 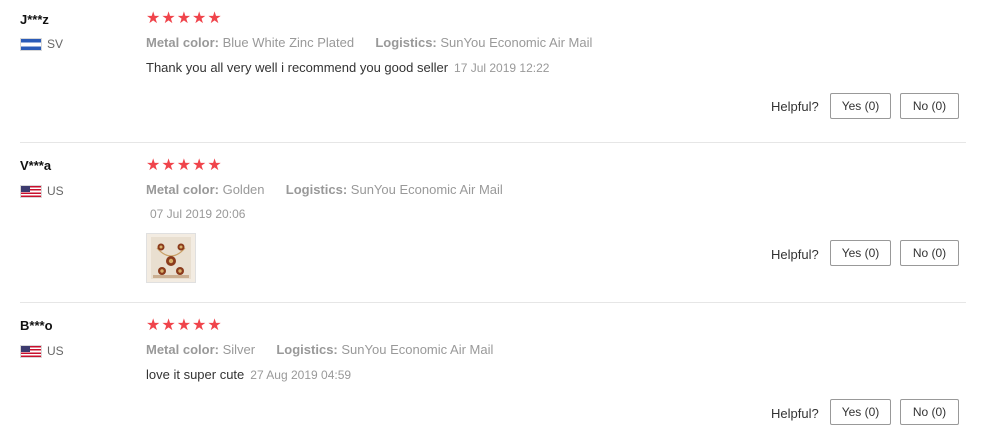 I want to click on review-date: 17 Jul 2019 12:22, so click(x=502, y=68).